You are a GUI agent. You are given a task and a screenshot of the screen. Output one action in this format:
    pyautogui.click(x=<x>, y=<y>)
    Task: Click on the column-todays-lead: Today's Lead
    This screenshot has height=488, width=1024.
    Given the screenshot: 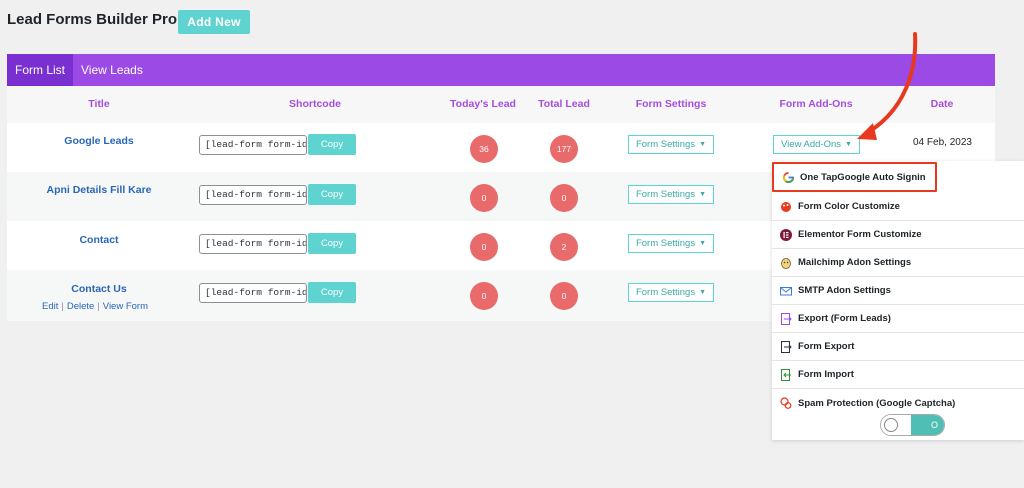 What is the action you would take?
    pyautogui.click(x=483, y=104)
    